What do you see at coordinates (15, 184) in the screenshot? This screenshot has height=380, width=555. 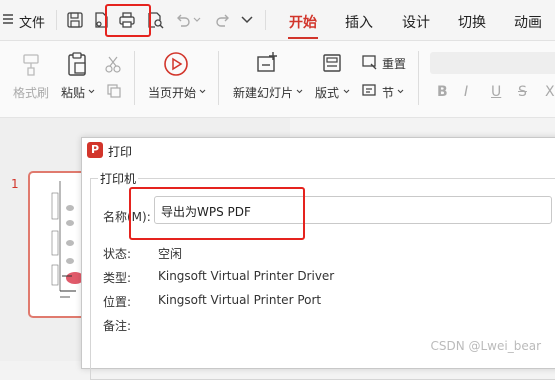 I see `slide-number: 1` at bounding box center [15, 184].